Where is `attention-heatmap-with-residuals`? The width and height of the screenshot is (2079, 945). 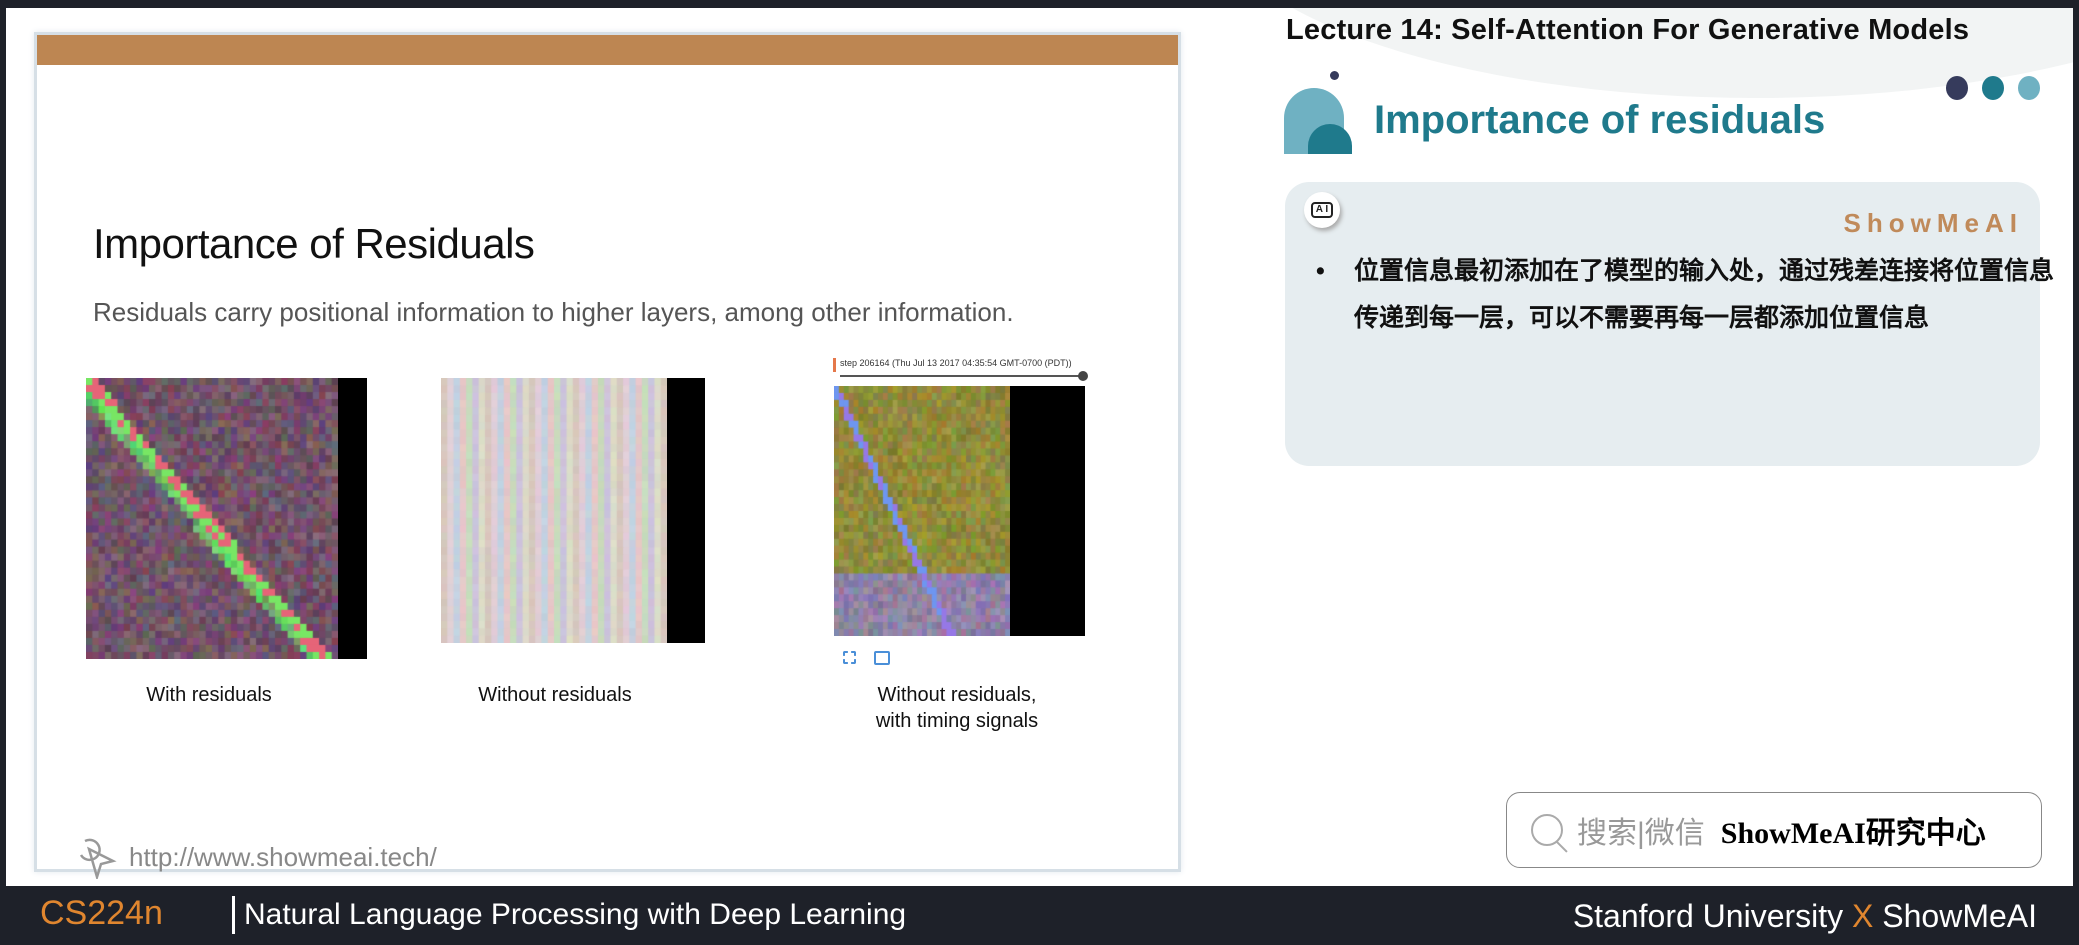
attention-heatmap-with-residuals is located at coordinates (212, 518).